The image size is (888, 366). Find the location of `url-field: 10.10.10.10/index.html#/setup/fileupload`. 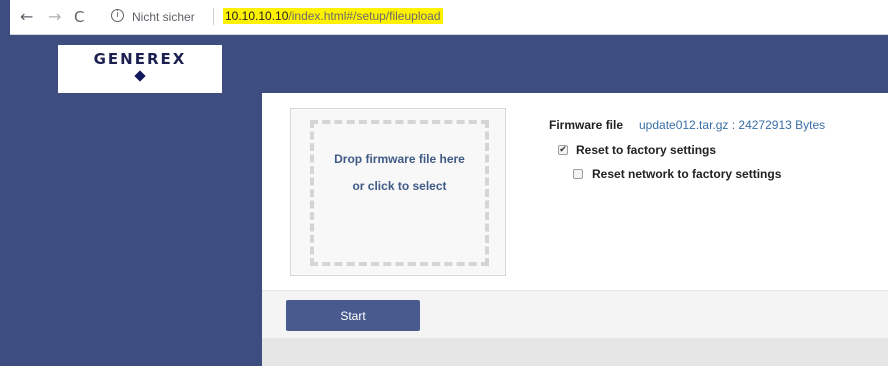

url-field: 10.10.10.10/index.html#/setup/fileupload is located at coordinates (333, 16).